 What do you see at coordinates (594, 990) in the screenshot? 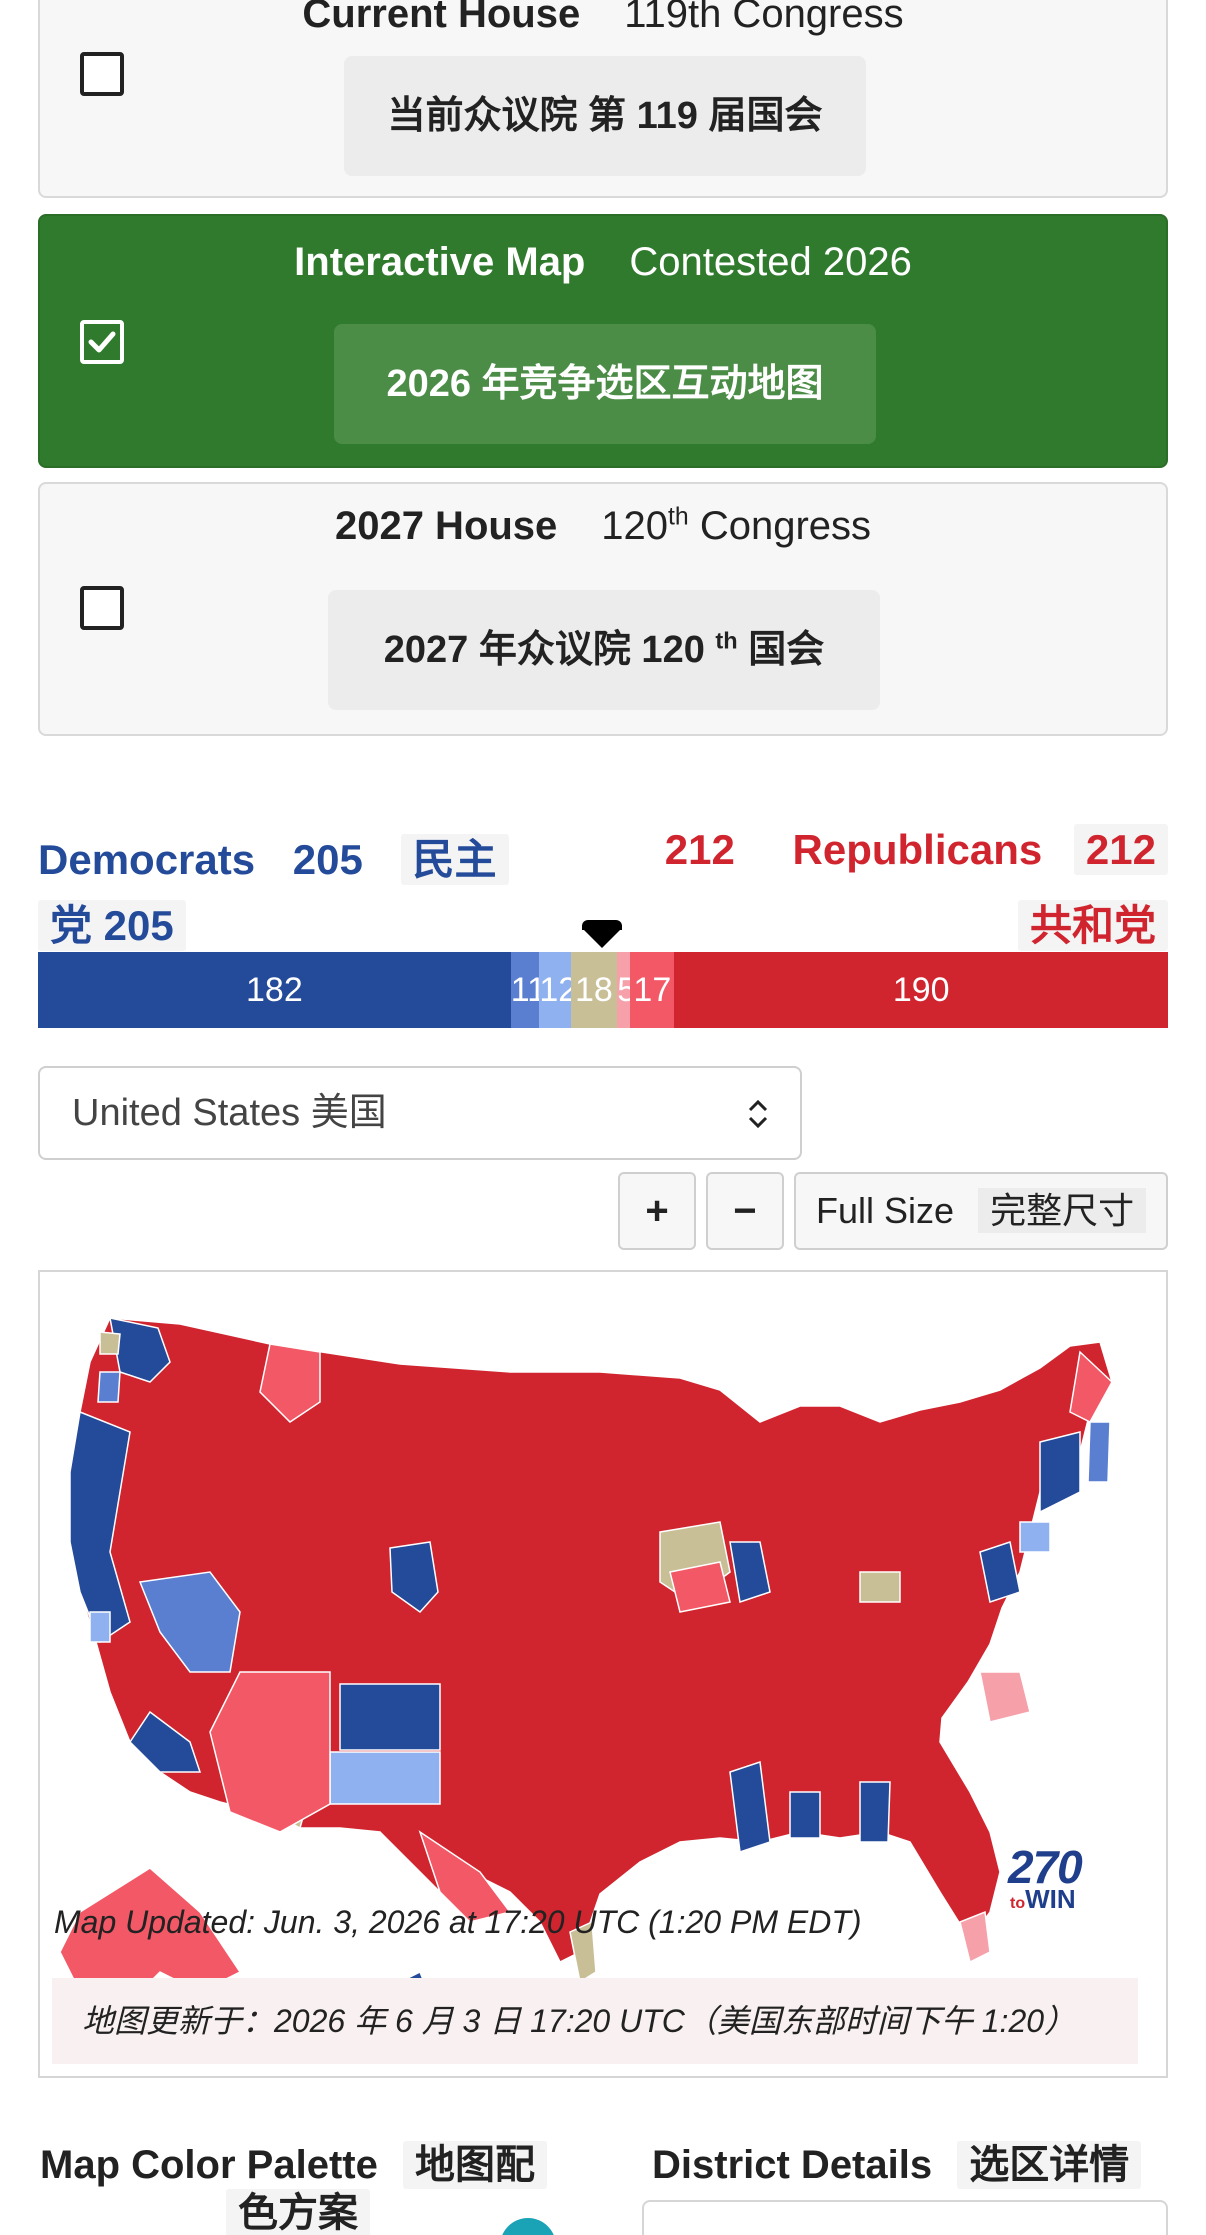
I see `seat-bar-segment: 18` at bounding box center [594, 990].